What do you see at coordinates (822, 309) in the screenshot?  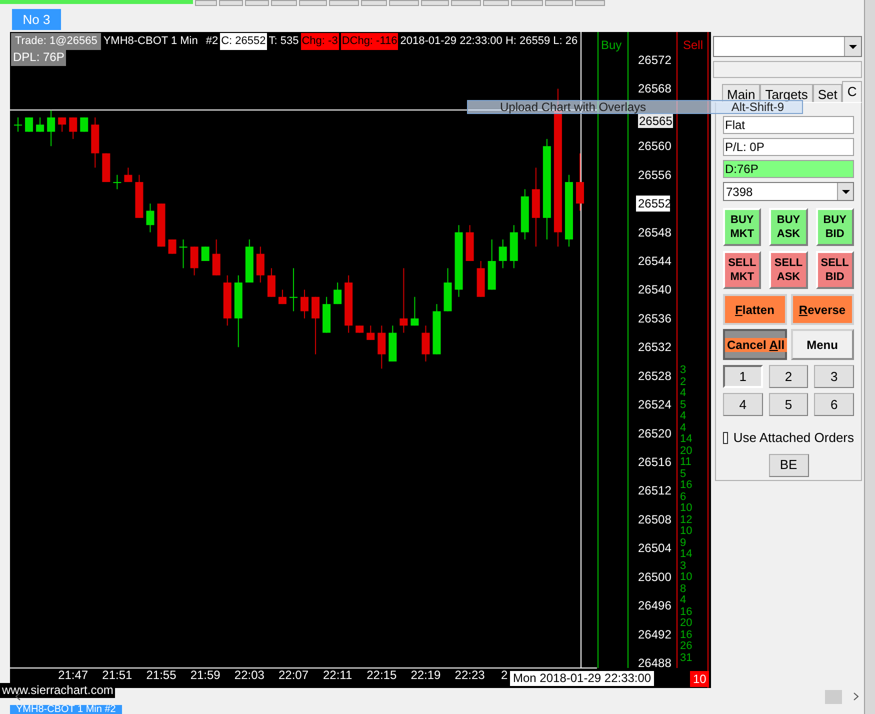 I see `action-button: Reverse` at bounding box center [822, 309].